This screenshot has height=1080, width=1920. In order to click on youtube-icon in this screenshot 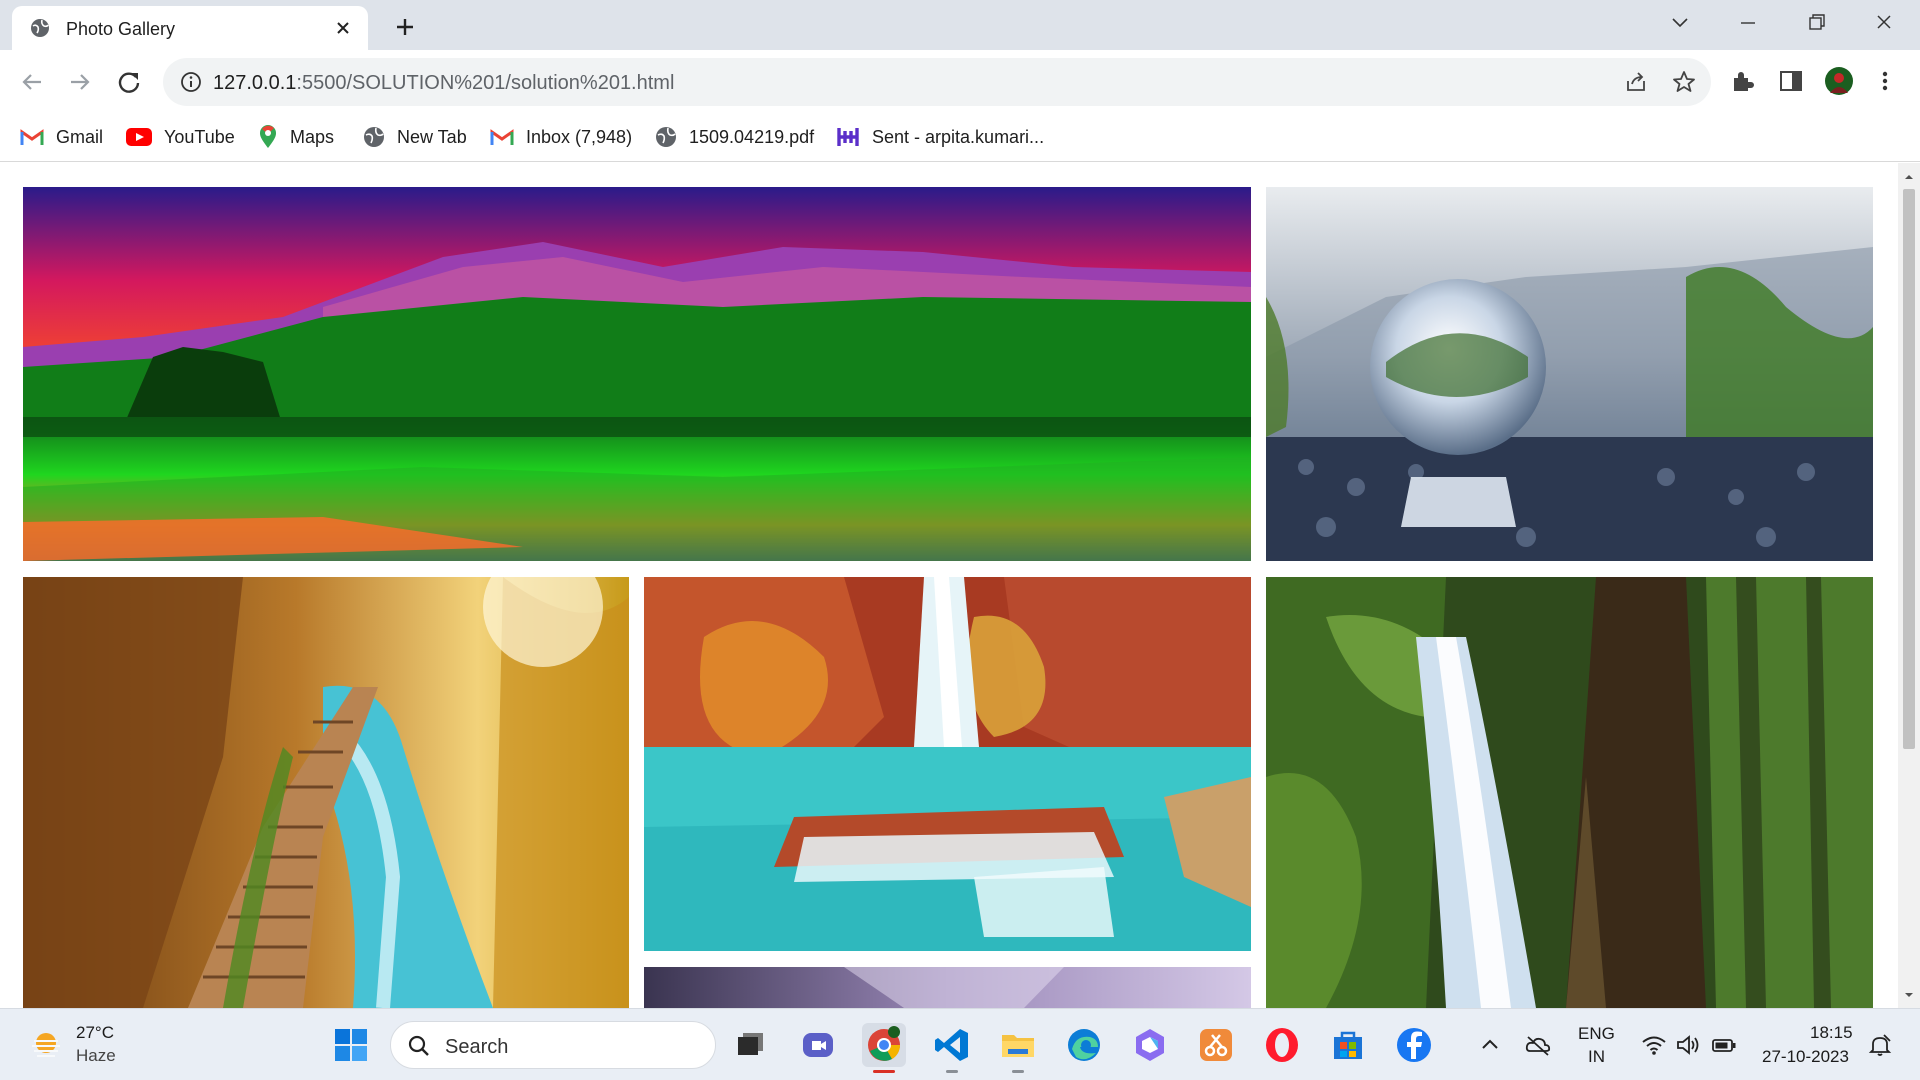, I will do `click(139, 137)`.